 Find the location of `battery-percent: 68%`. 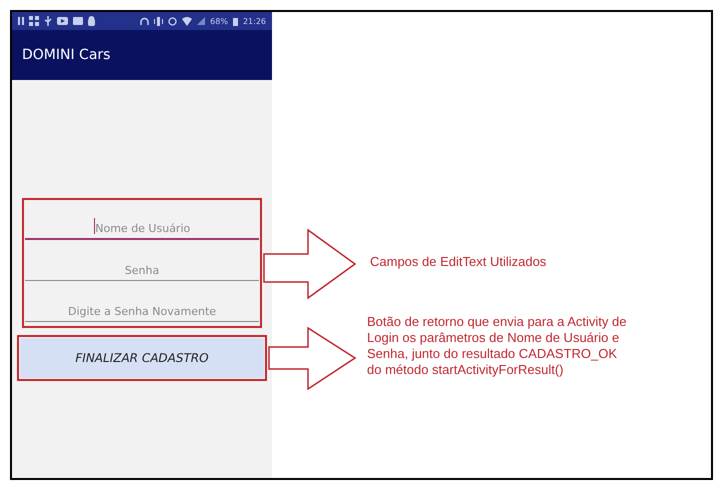

battery-percent: 68% is located at coordinates (219, 21).